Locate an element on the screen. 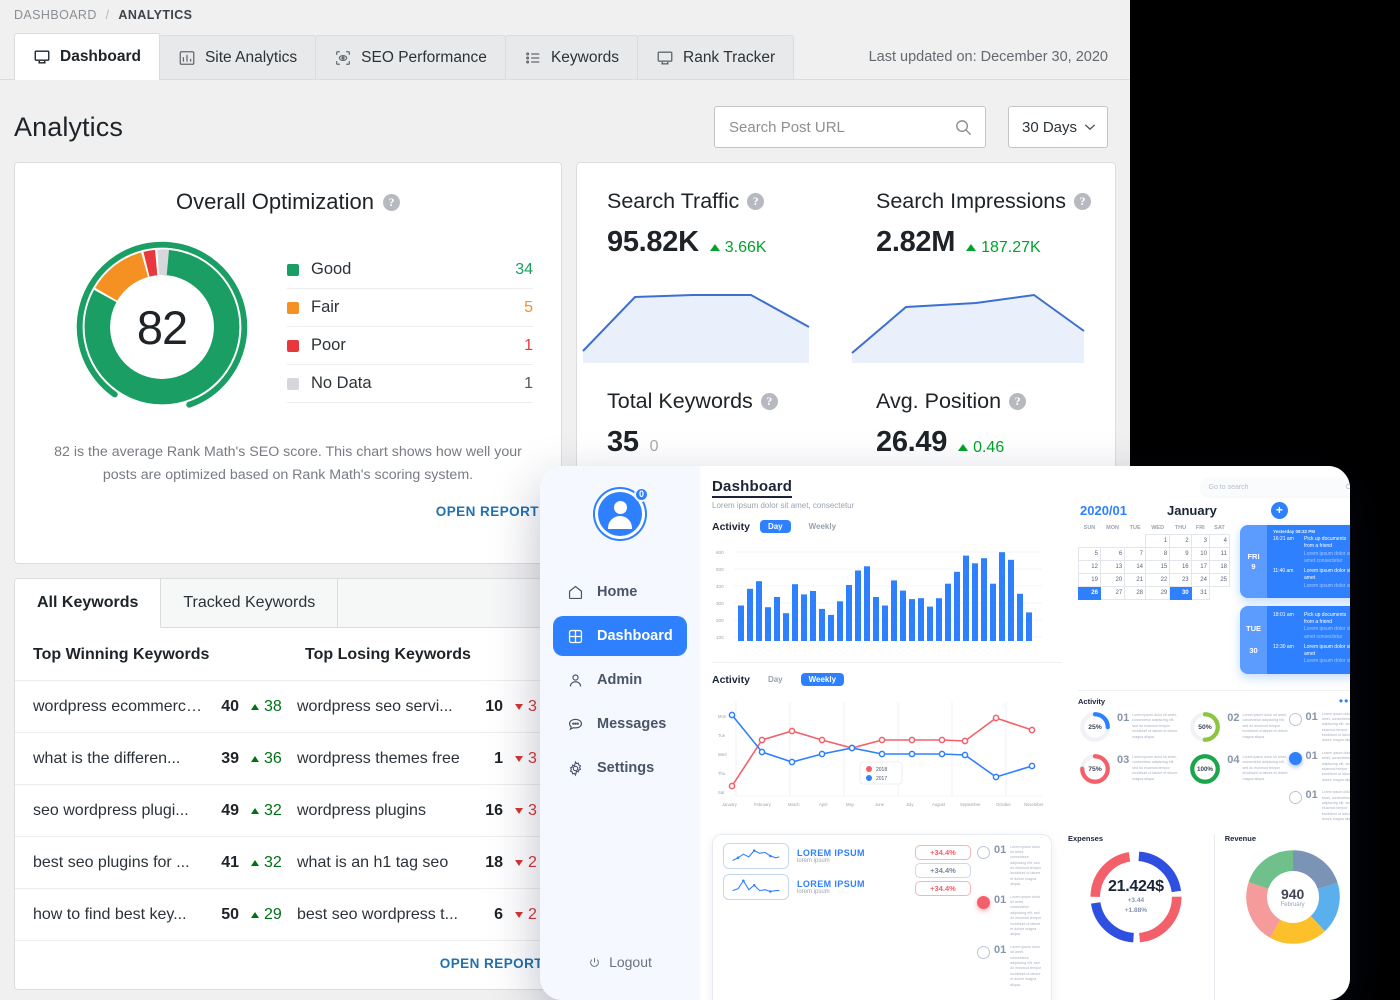 This screenshot has width=1400, height=1000. keyword-change-value: 32 is located at coordinates (273, 810).